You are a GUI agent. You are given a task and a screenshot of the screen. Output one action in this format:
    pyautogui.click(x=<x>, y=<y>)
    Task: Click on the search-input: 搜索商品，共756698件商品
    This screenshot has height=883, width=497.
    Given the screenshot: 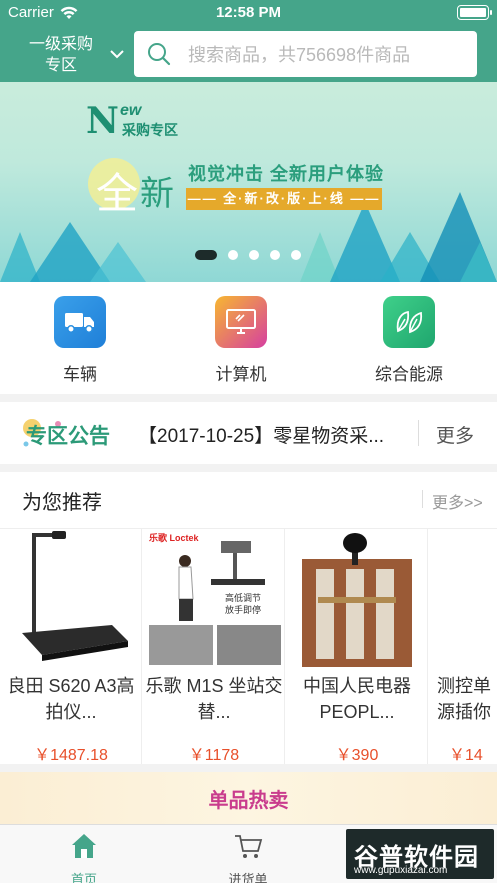 What is the action you would take?
    pyautogui.click(x=305, y=54)
    